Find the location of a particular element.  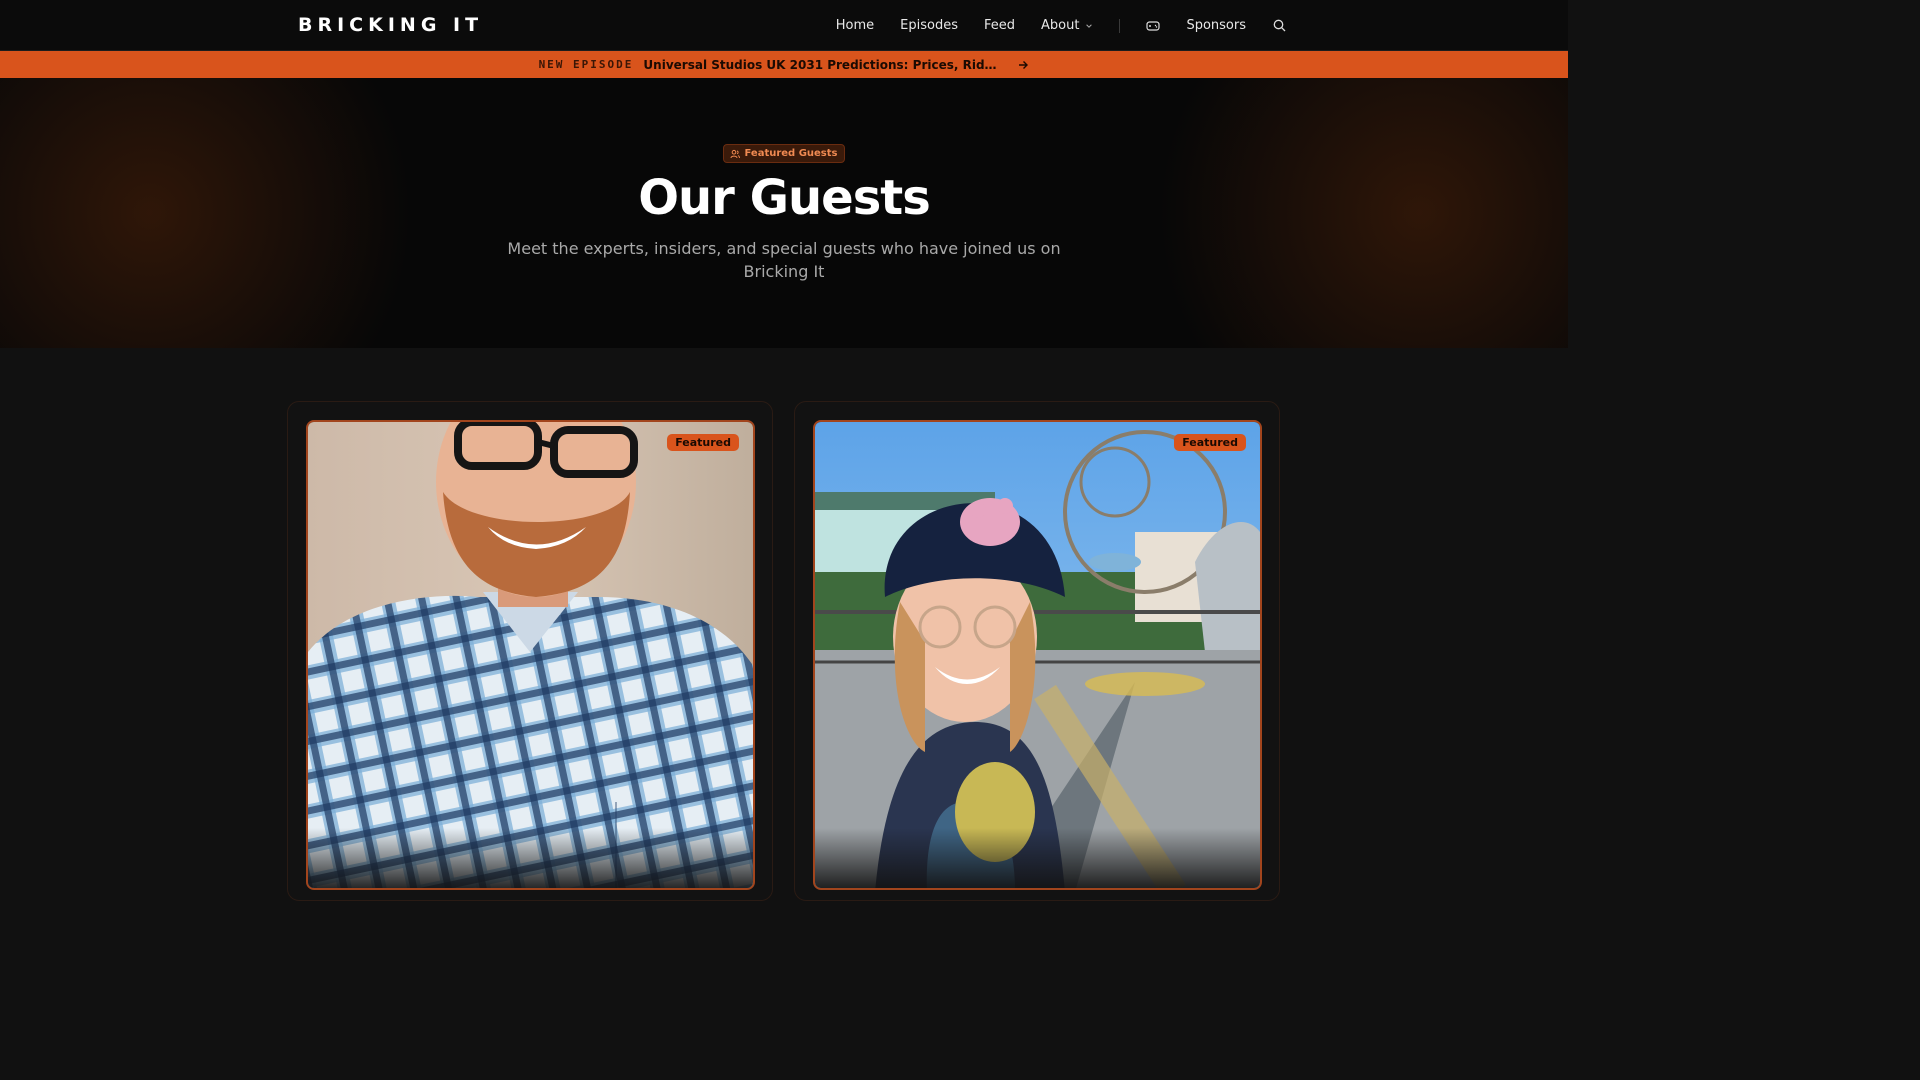

search-icon is located at coordinates (1279, 26).